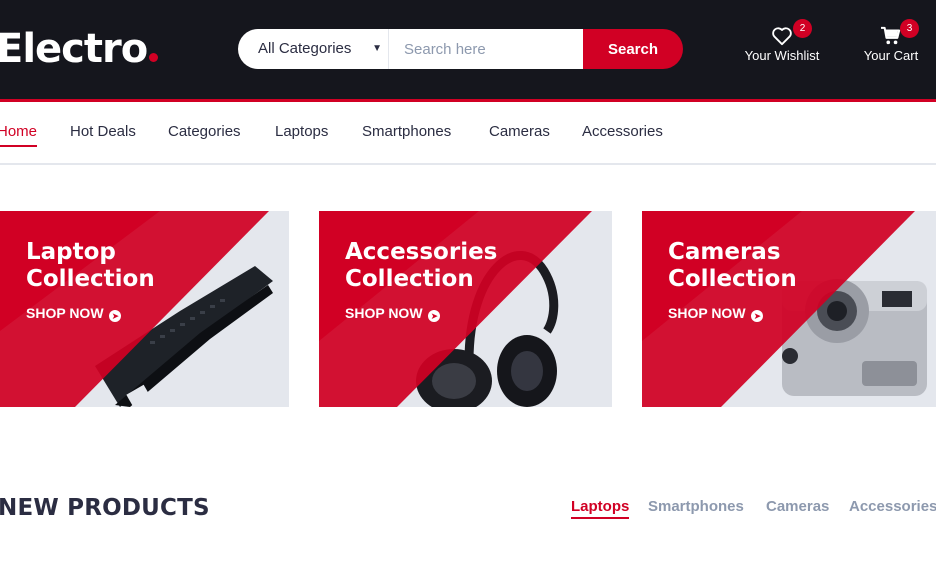  What do you see at coordinates (891, 45) in the screenshot?
I see `cart-link: Your Cart 3` at bounding box center [891, 45].